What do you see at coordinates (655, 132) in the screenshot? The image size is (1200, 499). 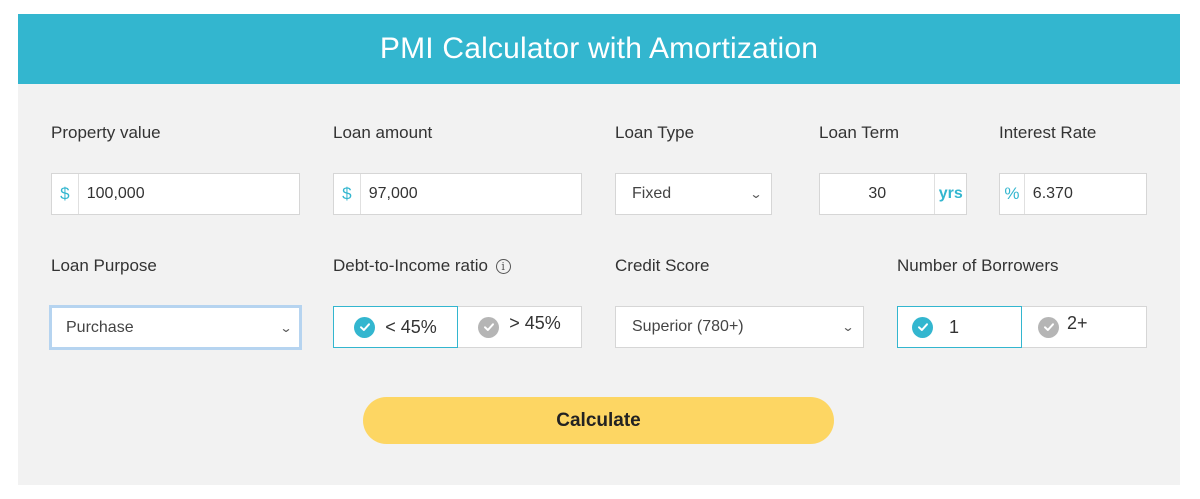 I see `loan-type-label: Loan Type` at bounding box center [655, 132].